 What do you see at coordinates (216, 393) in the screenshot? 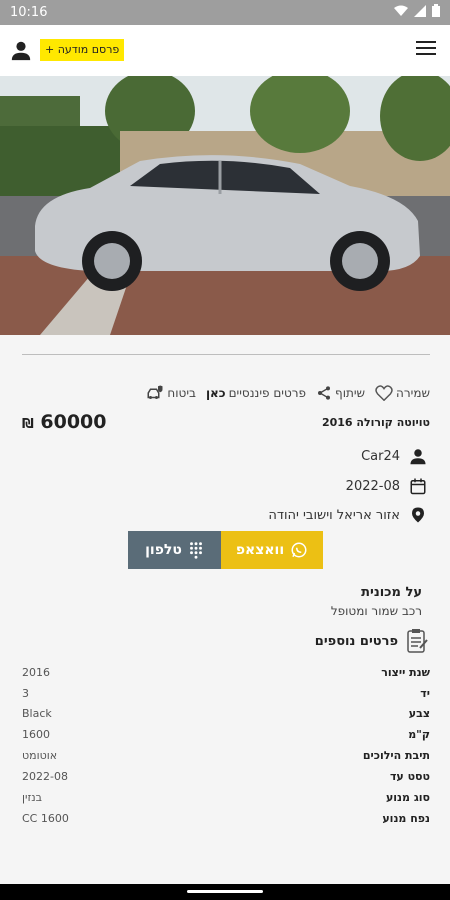
I see `finance-link: כאן` at bounding box center [216, 393].